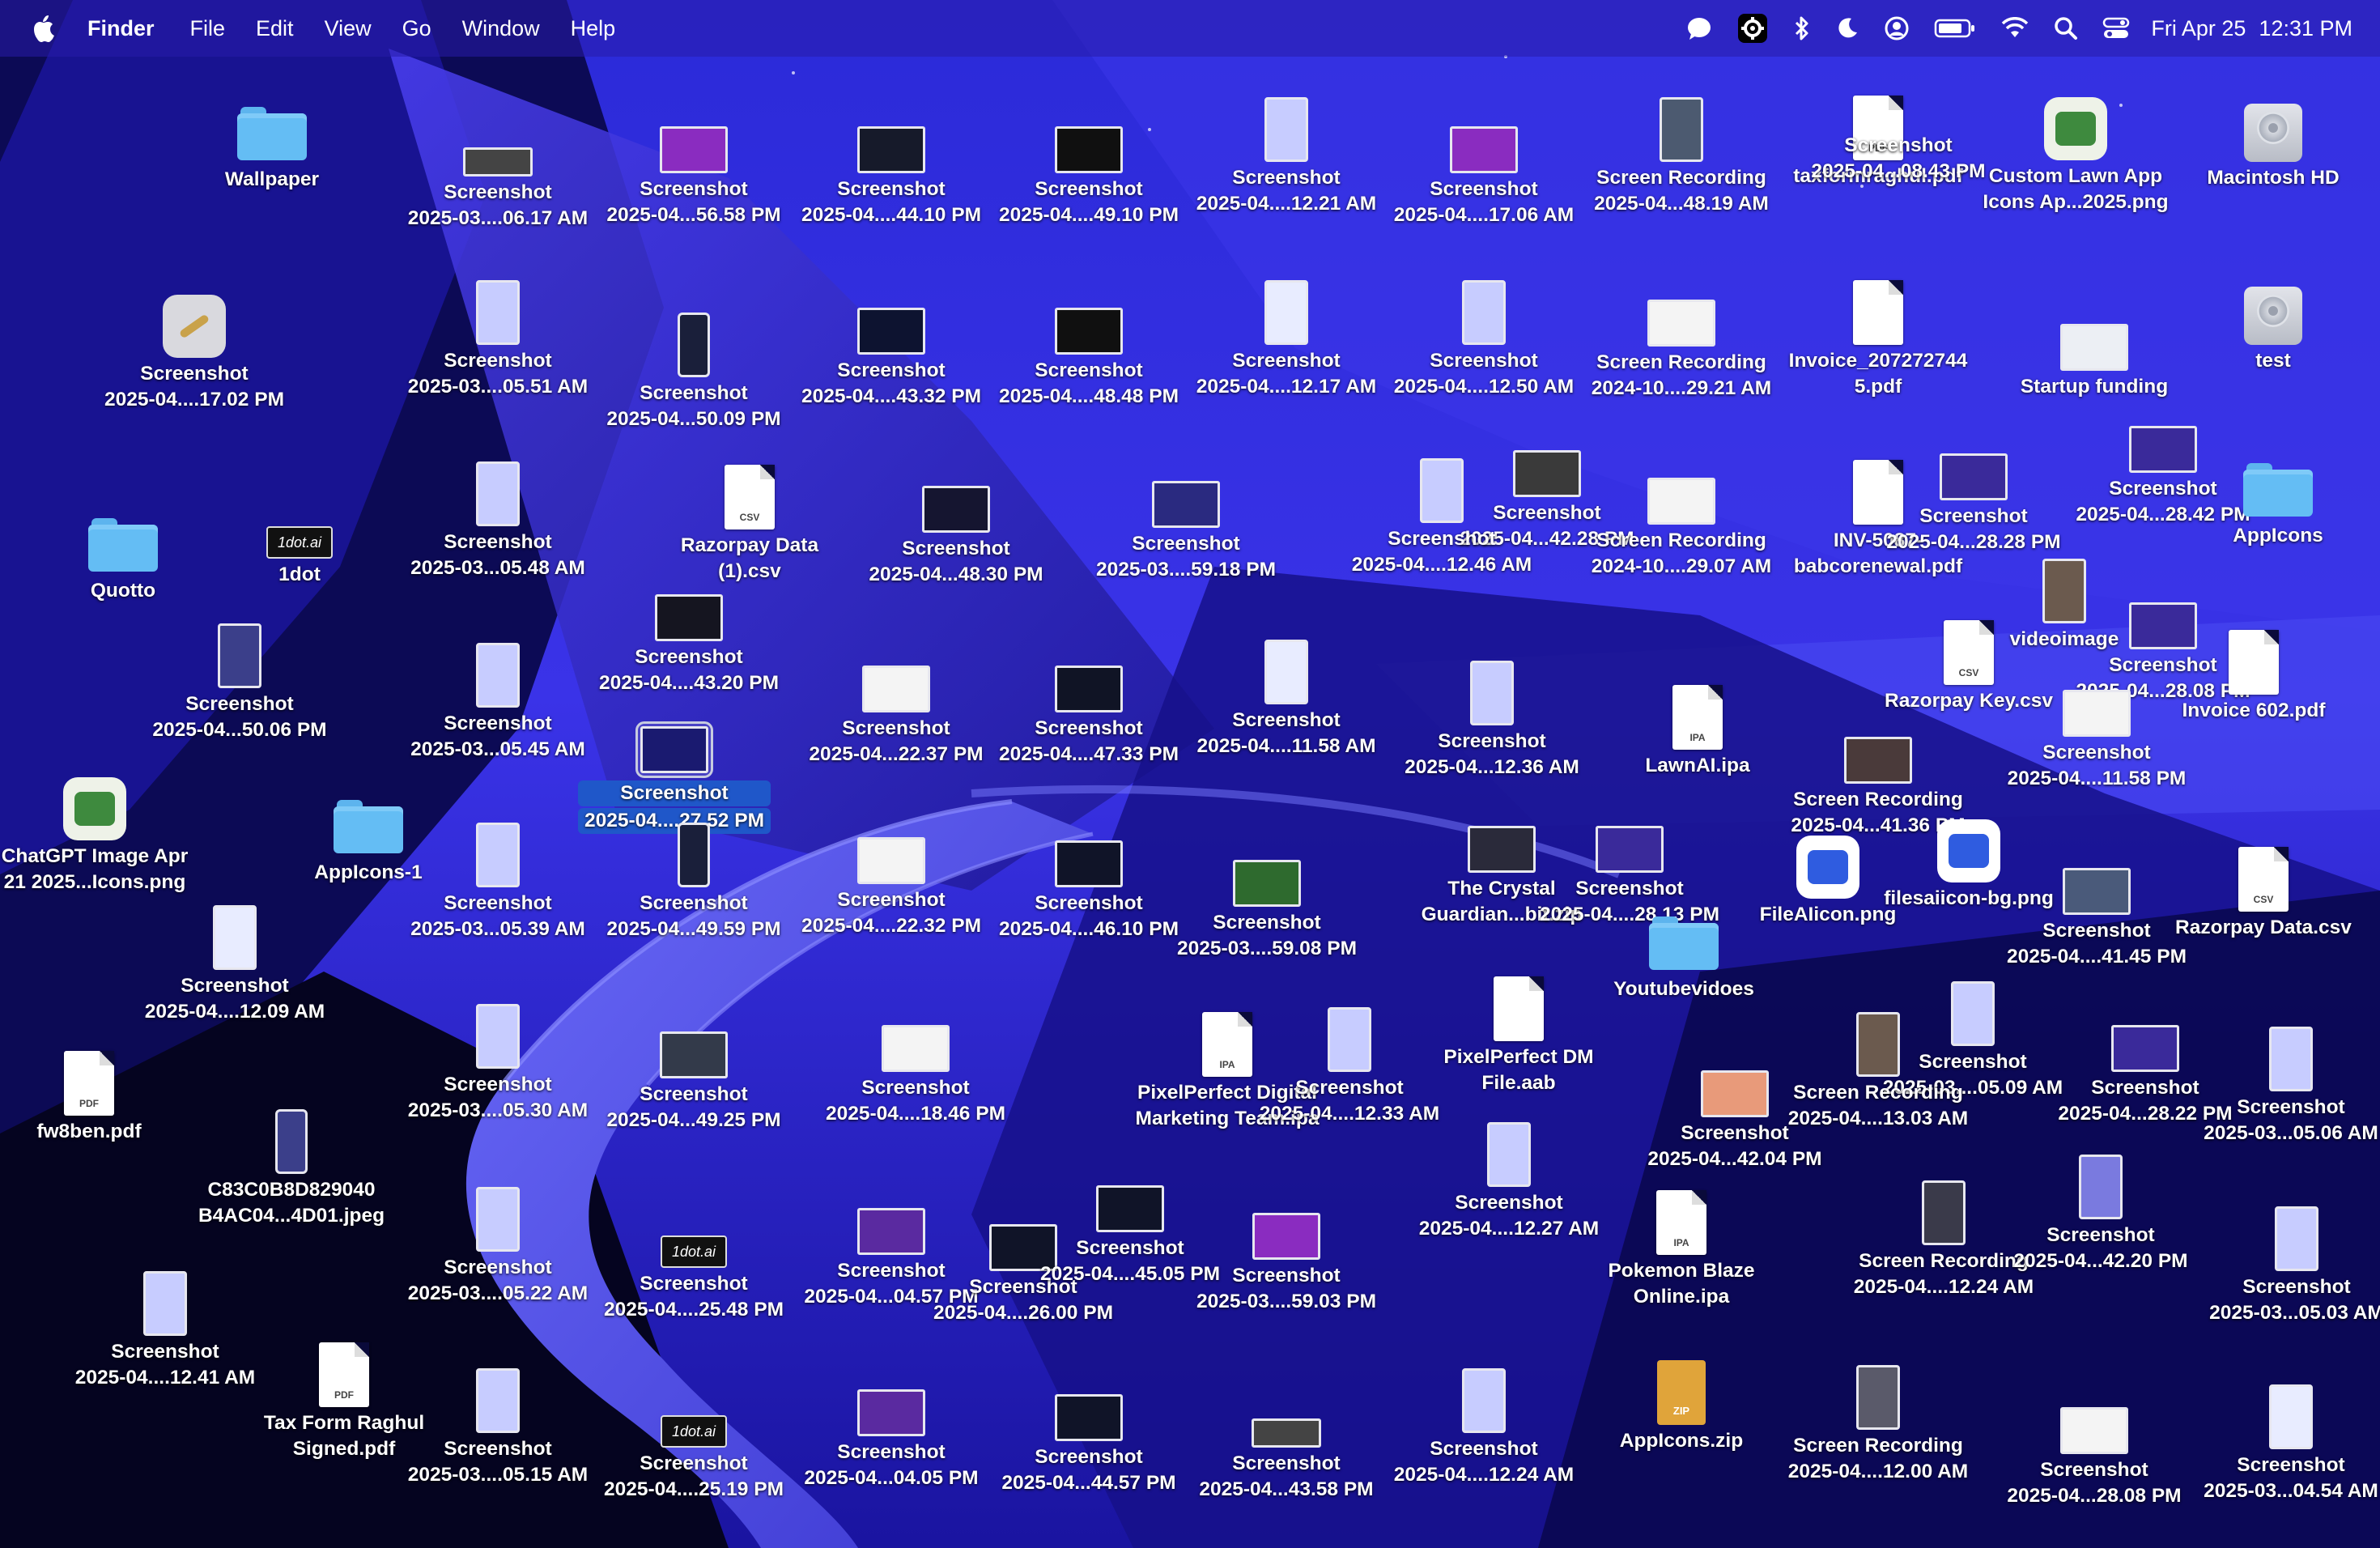 This screenshot has height=1548, width=2380. Describe the element at coordinates (498, 168) in the screenshot. I see `desktop-file-icon: Screenshot 2025-03....06.17 AM` at that location.